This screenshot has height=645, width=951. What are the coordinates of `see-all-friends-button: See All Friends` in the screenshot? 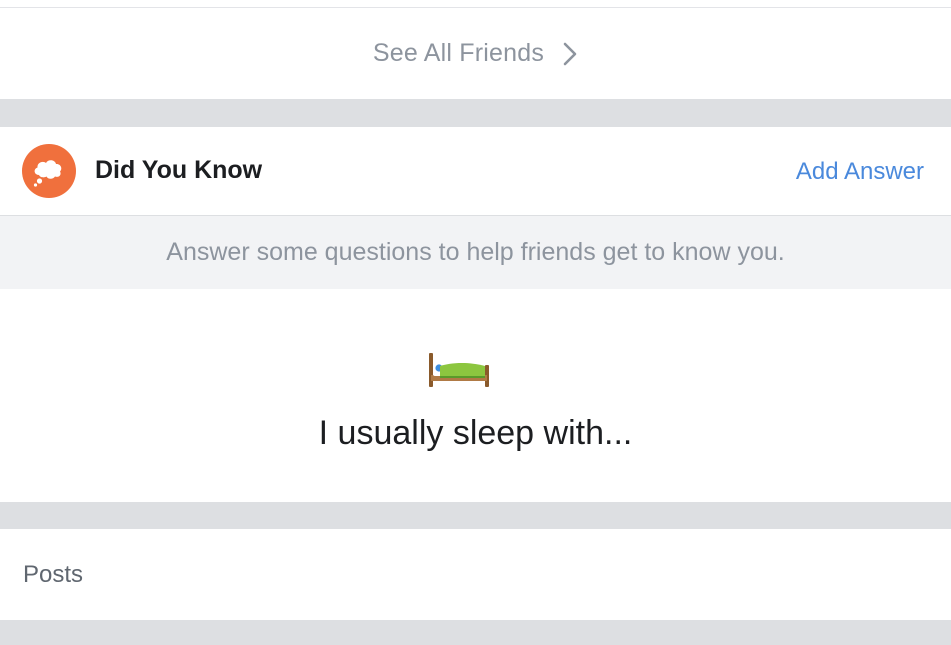 It's located at (475, 53).